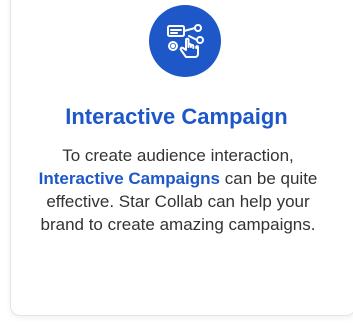  Describe the element at coordinates (185, 41) in the screenshot. I see `interactive-campaign-icon` at that location.